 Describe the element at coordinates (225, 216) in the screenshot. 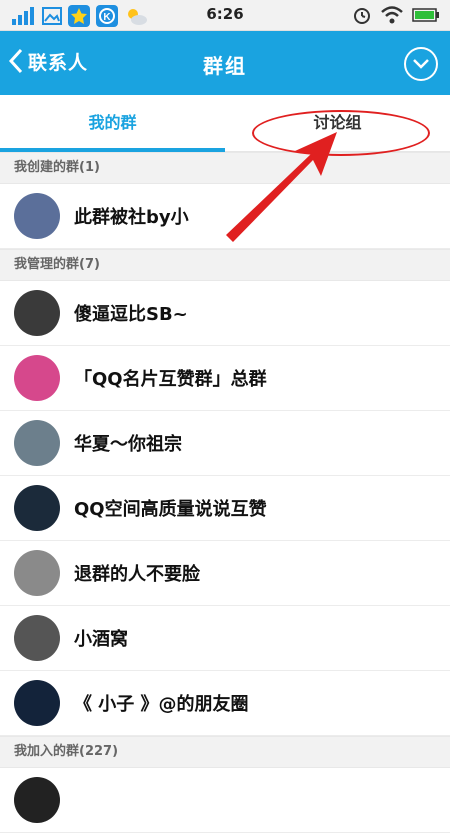

I see `list-item: 此群被社by小` at that location.